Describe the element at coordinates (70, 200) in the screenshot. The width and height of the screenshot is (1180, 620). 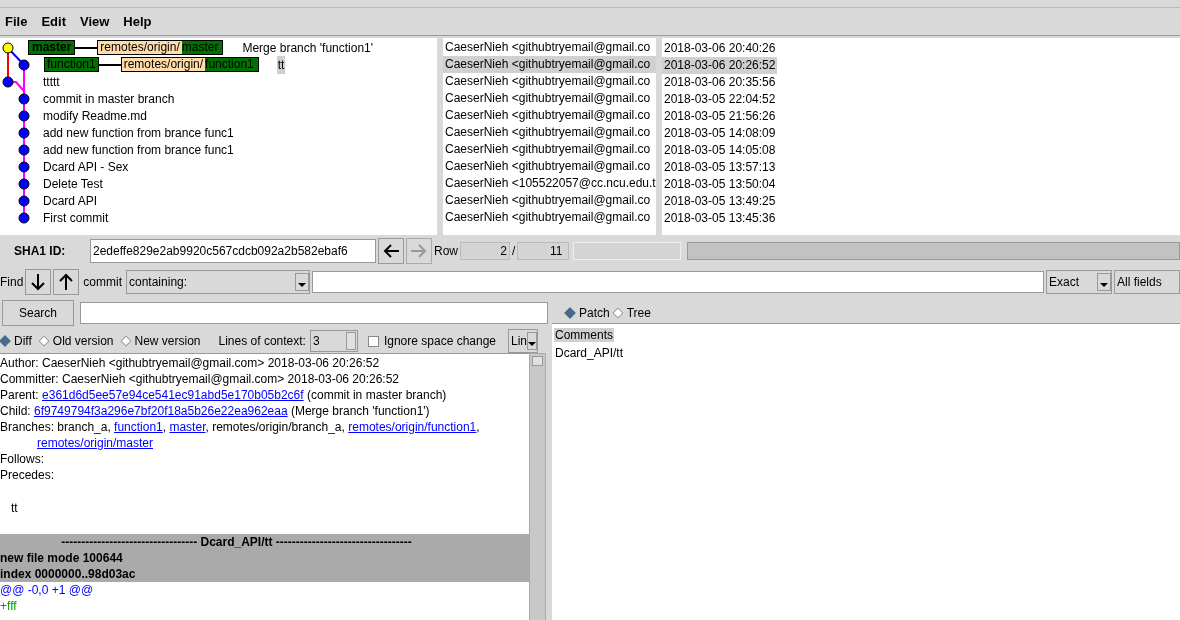
I see `commit-message: Dcard API` at that location.